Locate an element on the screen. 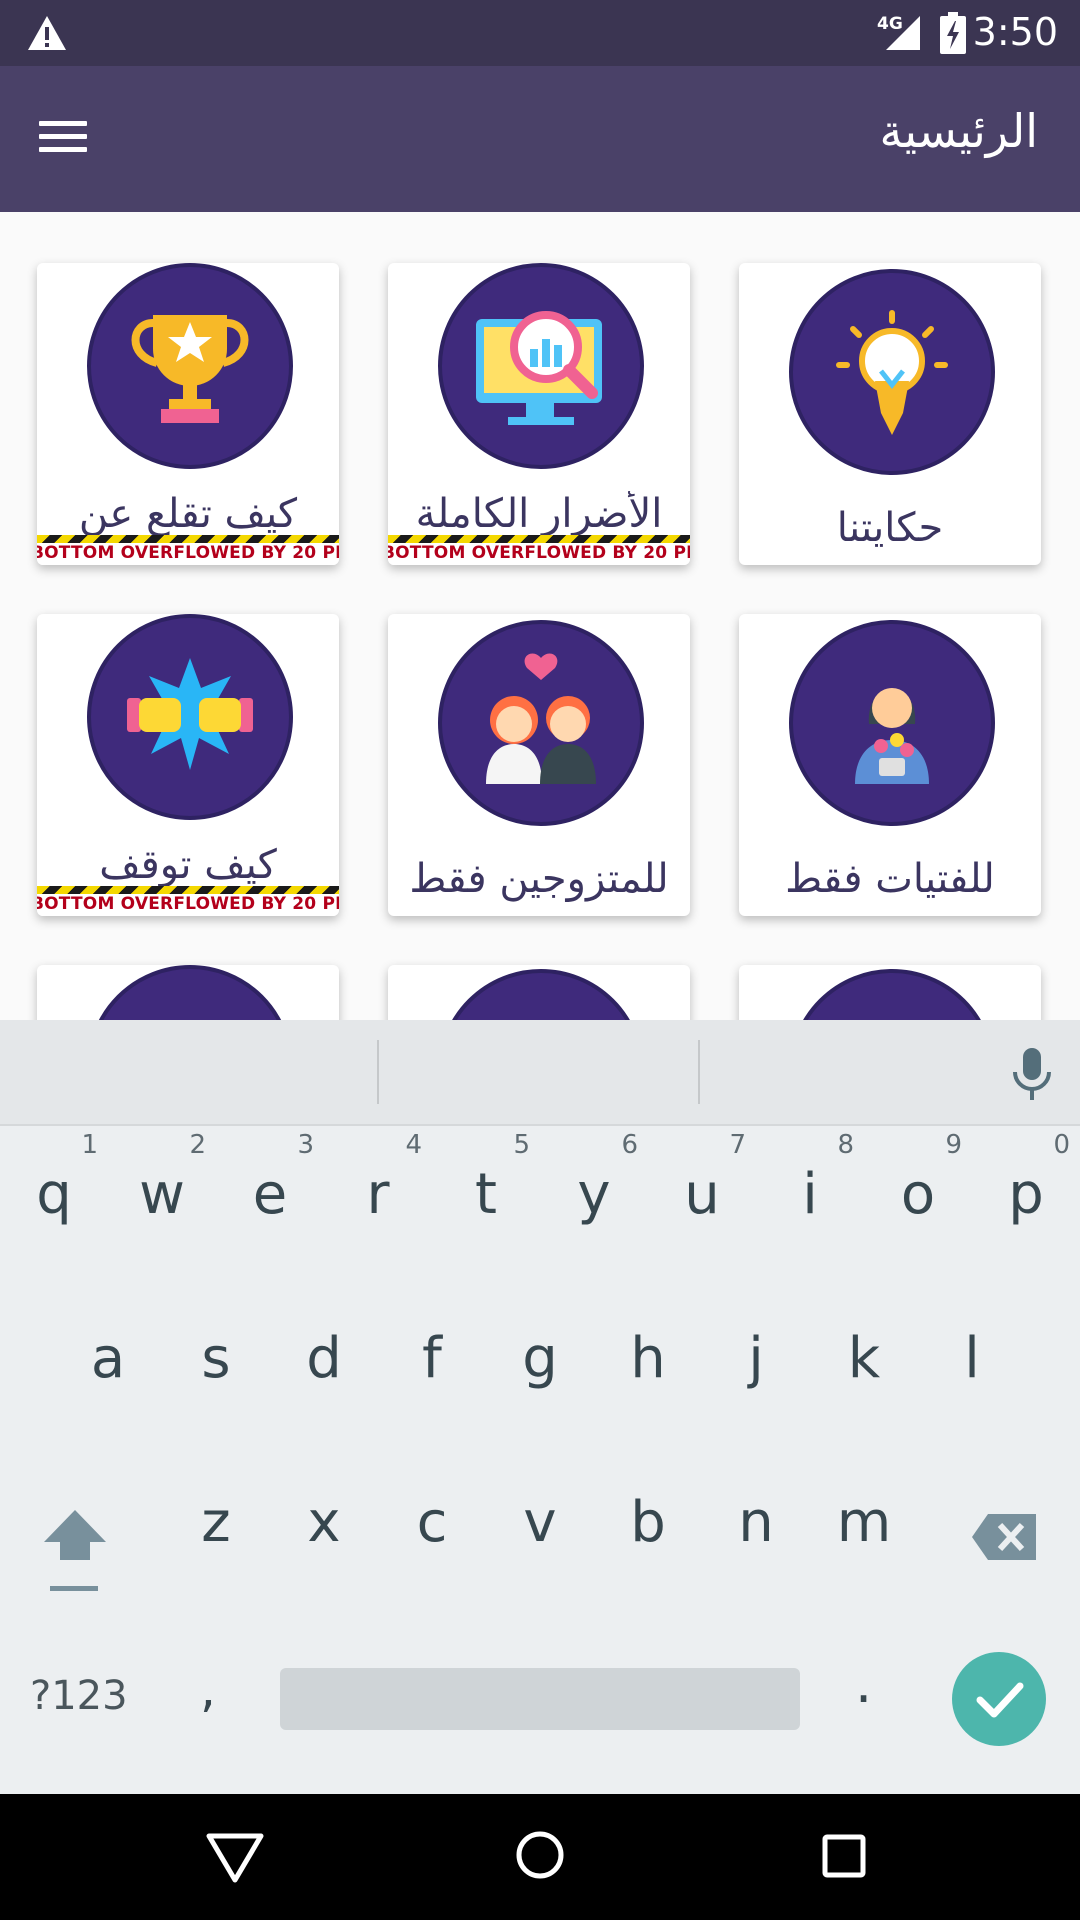 This screenshot has width=1080, height=1920. microphone-icon is located at coordinates (1032, 1074).